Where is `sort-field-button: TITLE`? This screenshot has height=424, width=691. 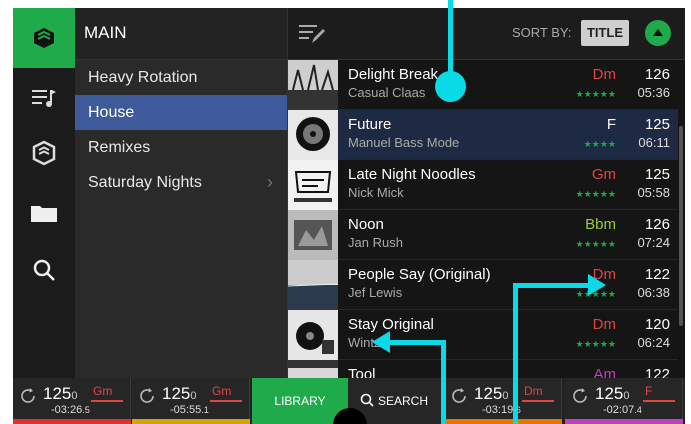
sort-field-button: TITLE is located at coordinates (605, 33).